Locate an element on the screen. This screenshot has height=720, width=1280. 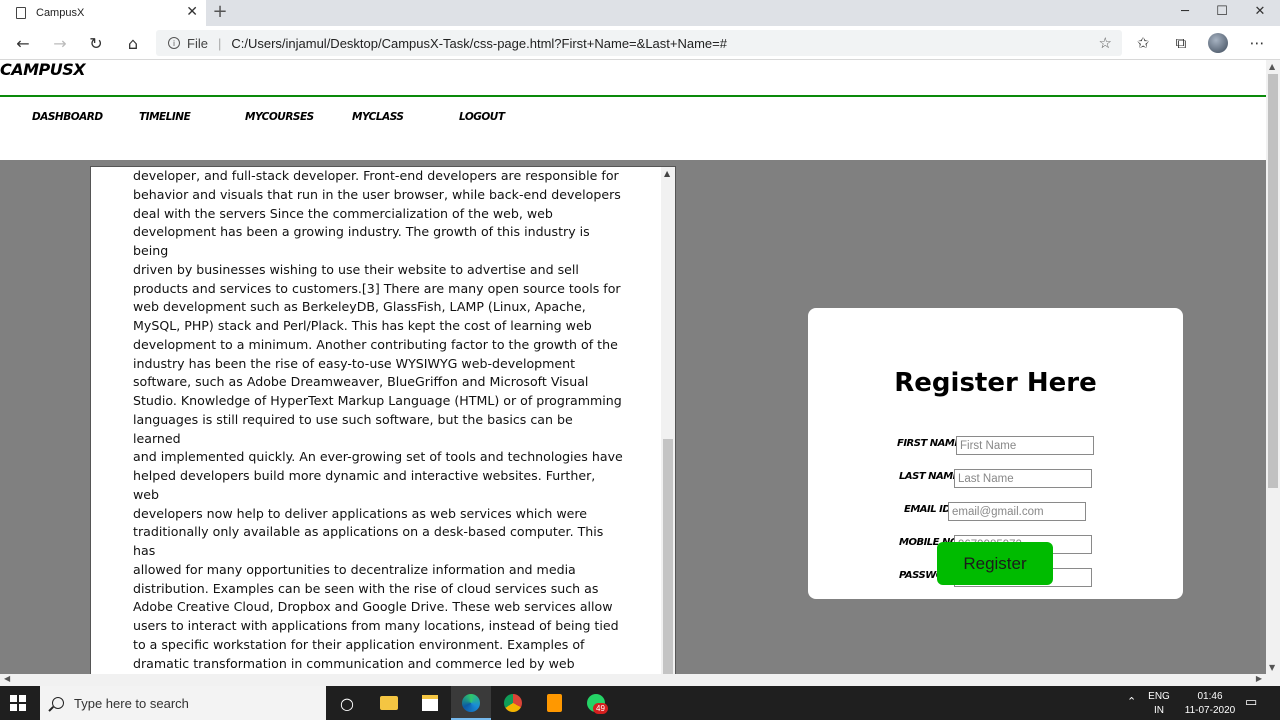
maximize-icon: ☐ is located at coordinates (1222, 11).